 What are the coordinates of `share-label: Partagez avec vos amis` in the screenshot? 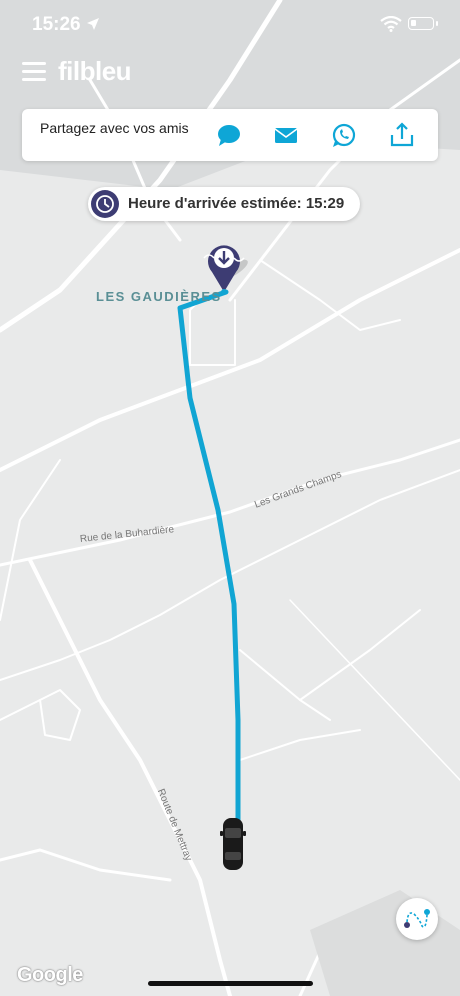 It's located at (114, 128).